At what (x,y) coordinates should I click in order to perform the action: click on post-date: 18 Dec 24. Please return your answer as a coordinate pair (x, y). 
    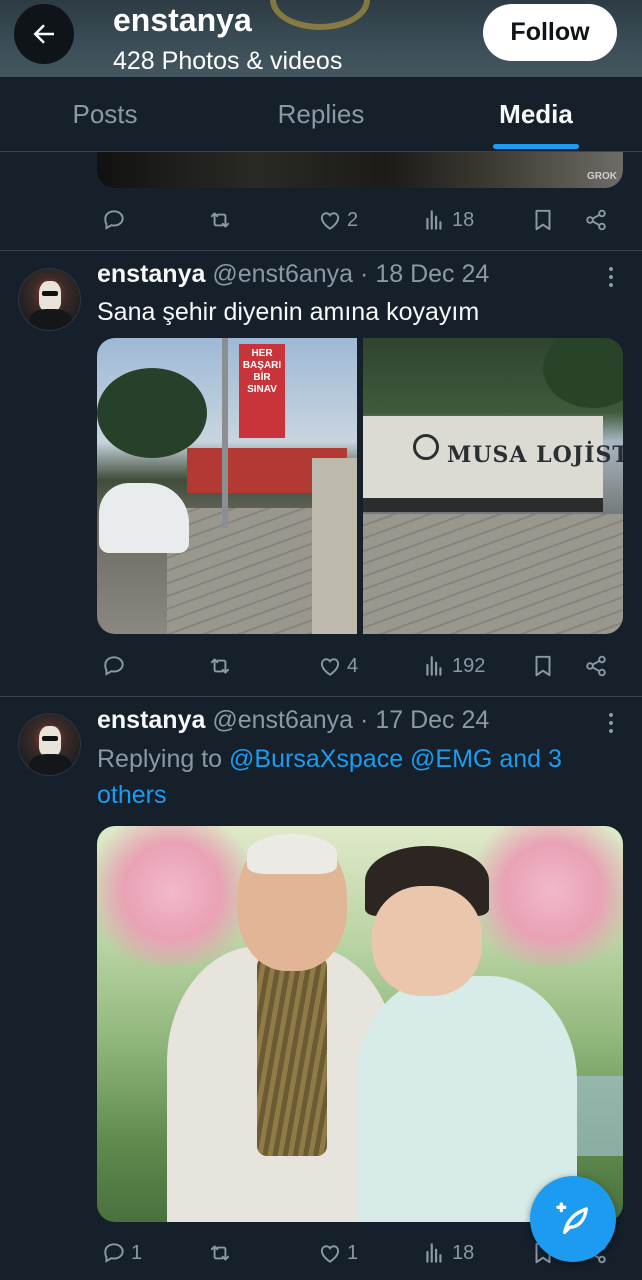
    Looking at the image, I should click on (432, 274).